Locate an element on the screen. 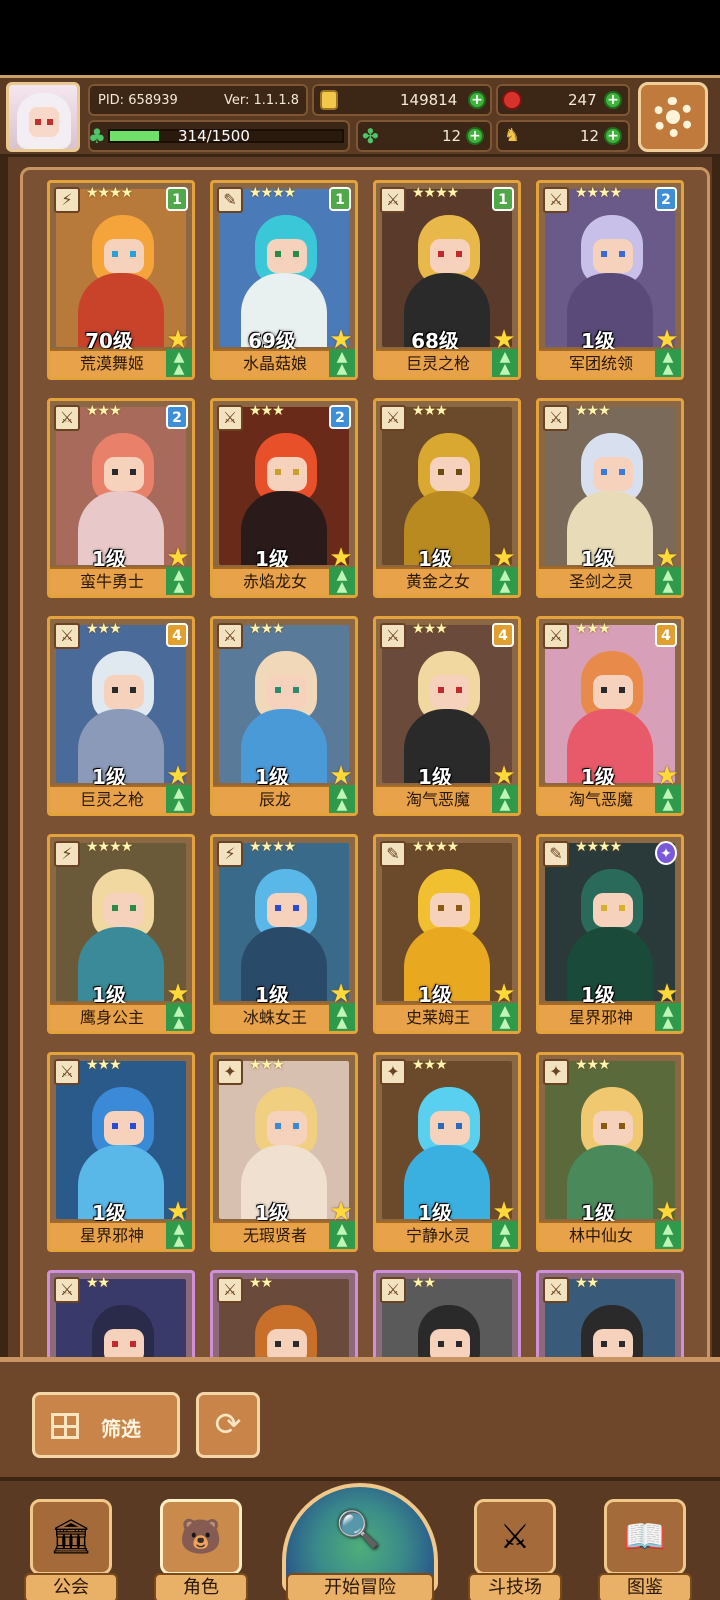  settings-button is located at coordinates (673, 117).